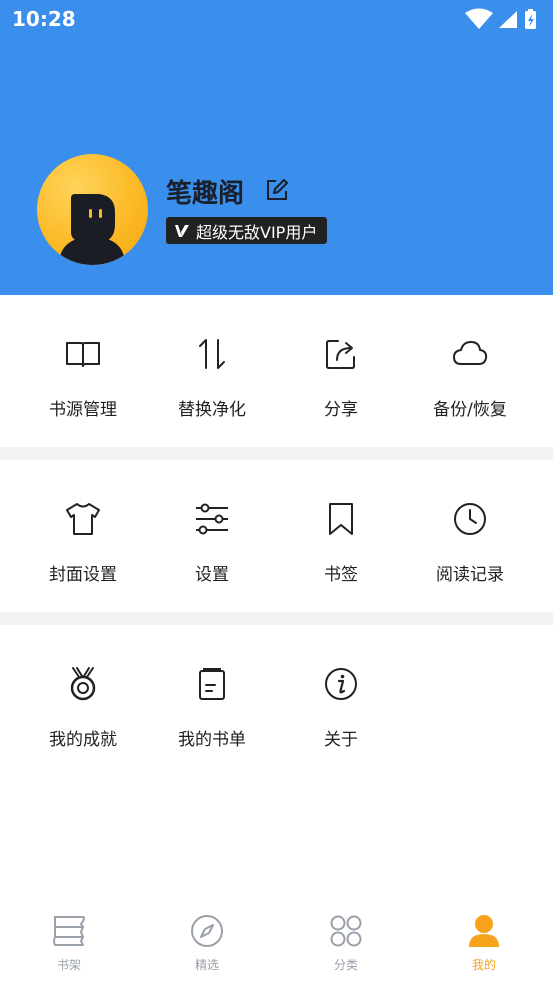  Describe the element at coordinates (341, 519) in the screenshot. I see `bookmark-icon` at that location.